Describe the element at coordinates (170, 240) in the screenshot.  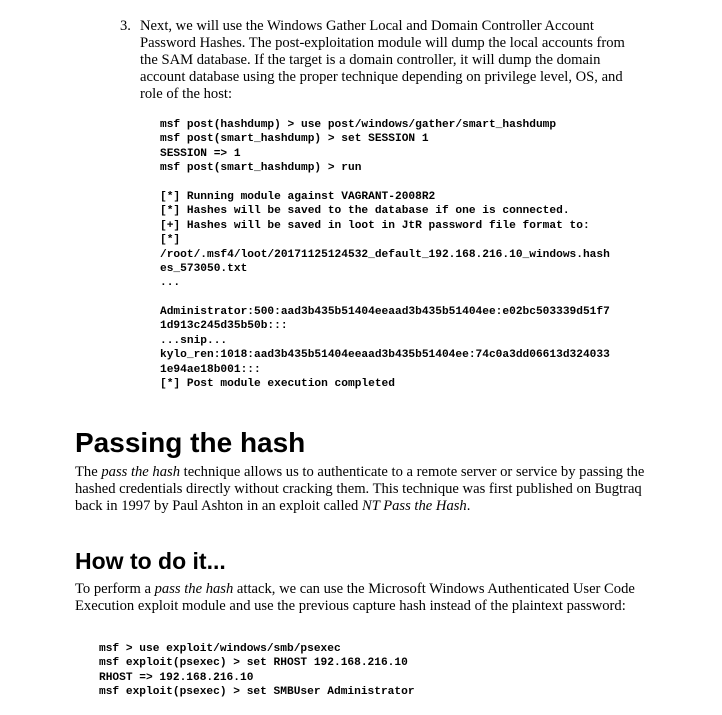
I see `code-line: [*]` at that location.